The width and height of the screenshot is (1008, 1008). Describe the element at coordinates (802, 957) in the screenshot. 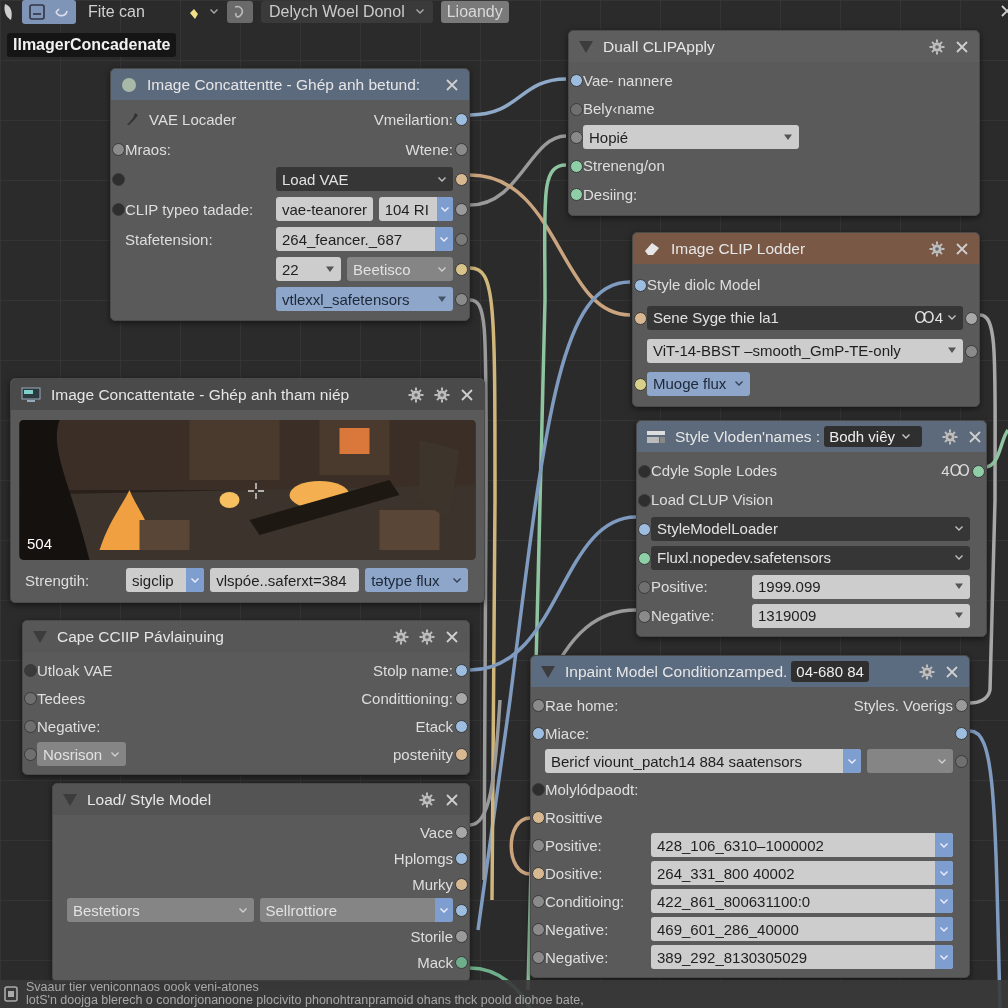

I see `dropdown: 389_292_8130305029` at that location.